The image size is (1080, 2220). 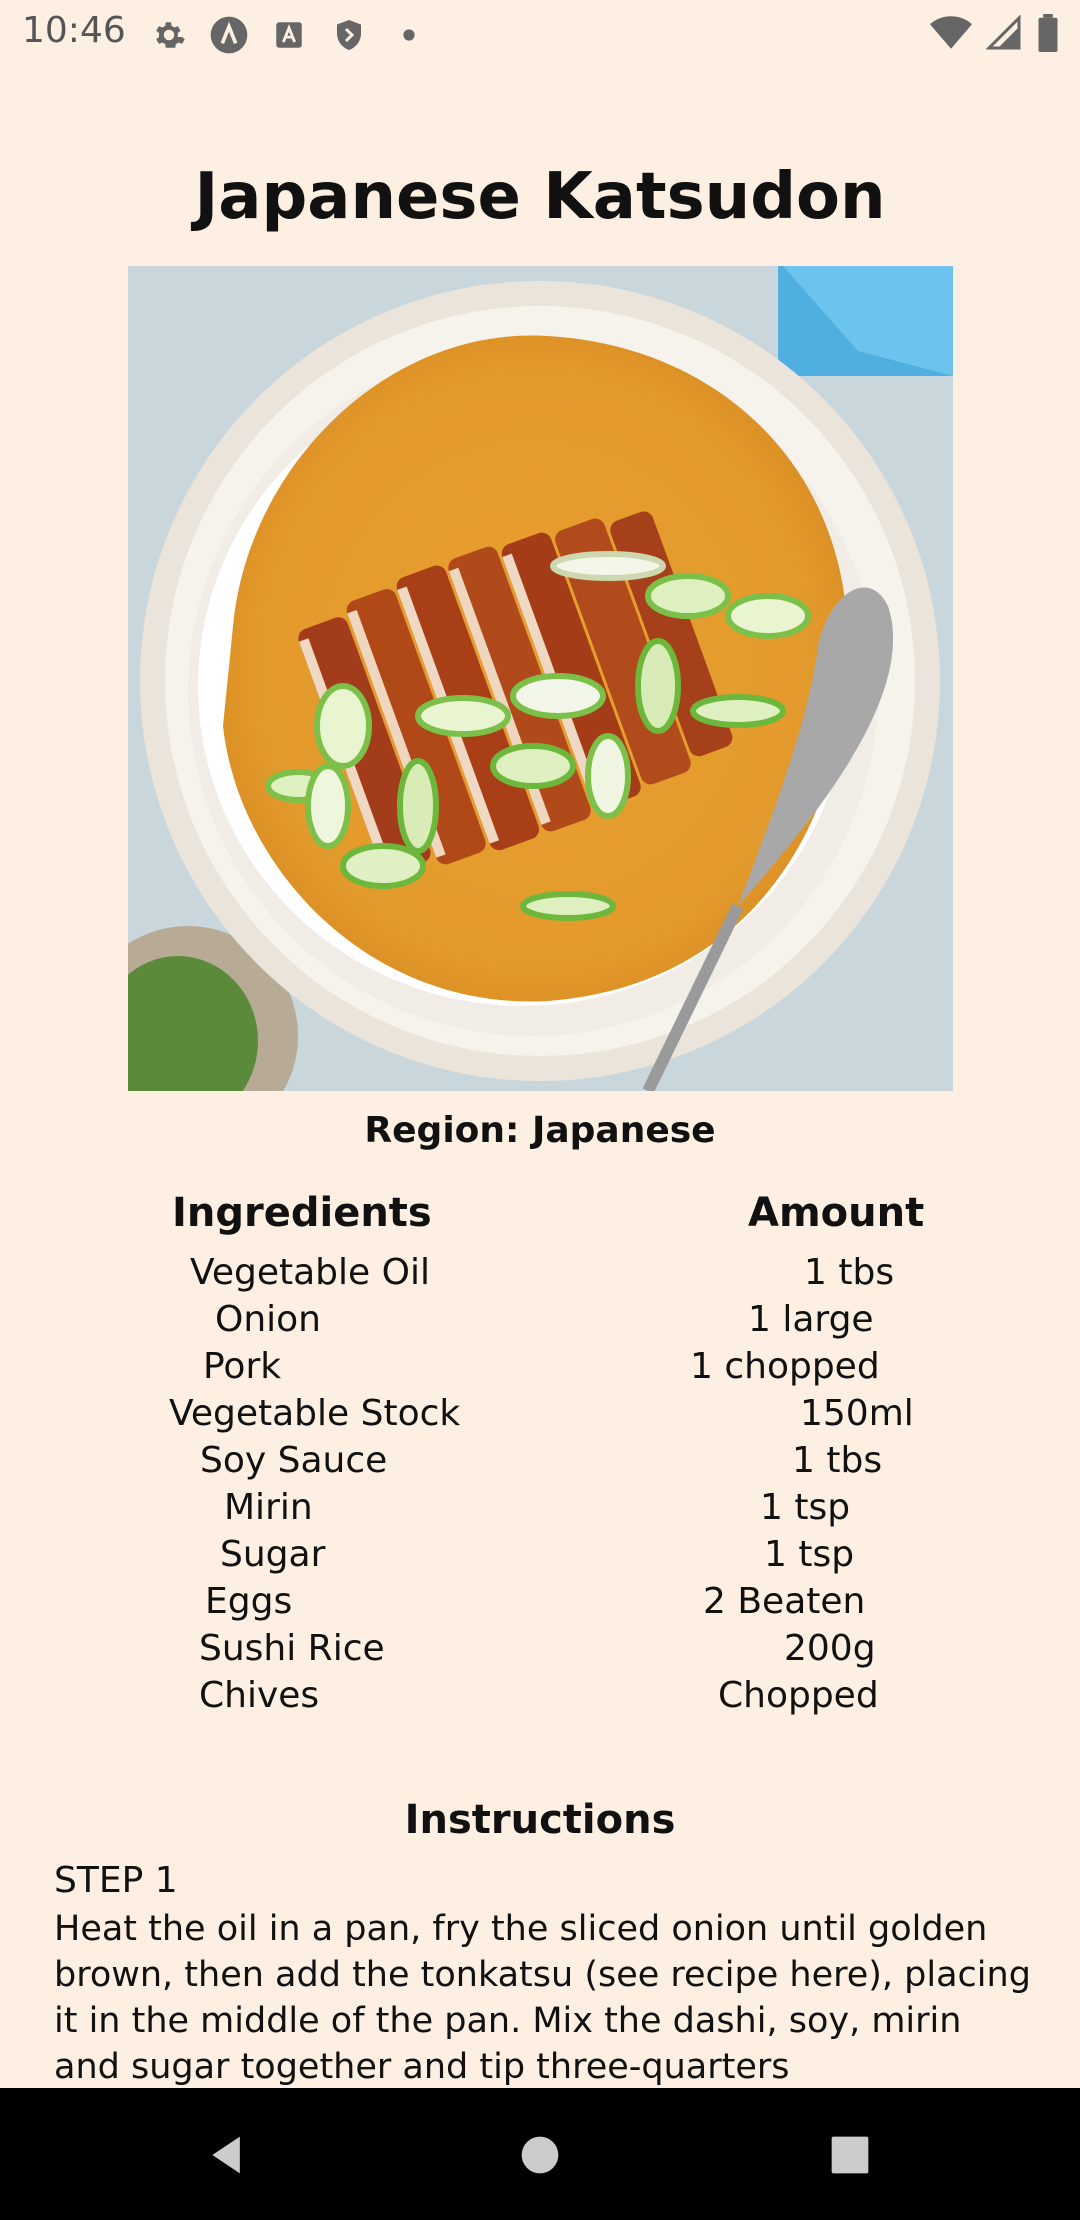 I want to click on ingredient-name: Pork, so click(x=242, y=1366).